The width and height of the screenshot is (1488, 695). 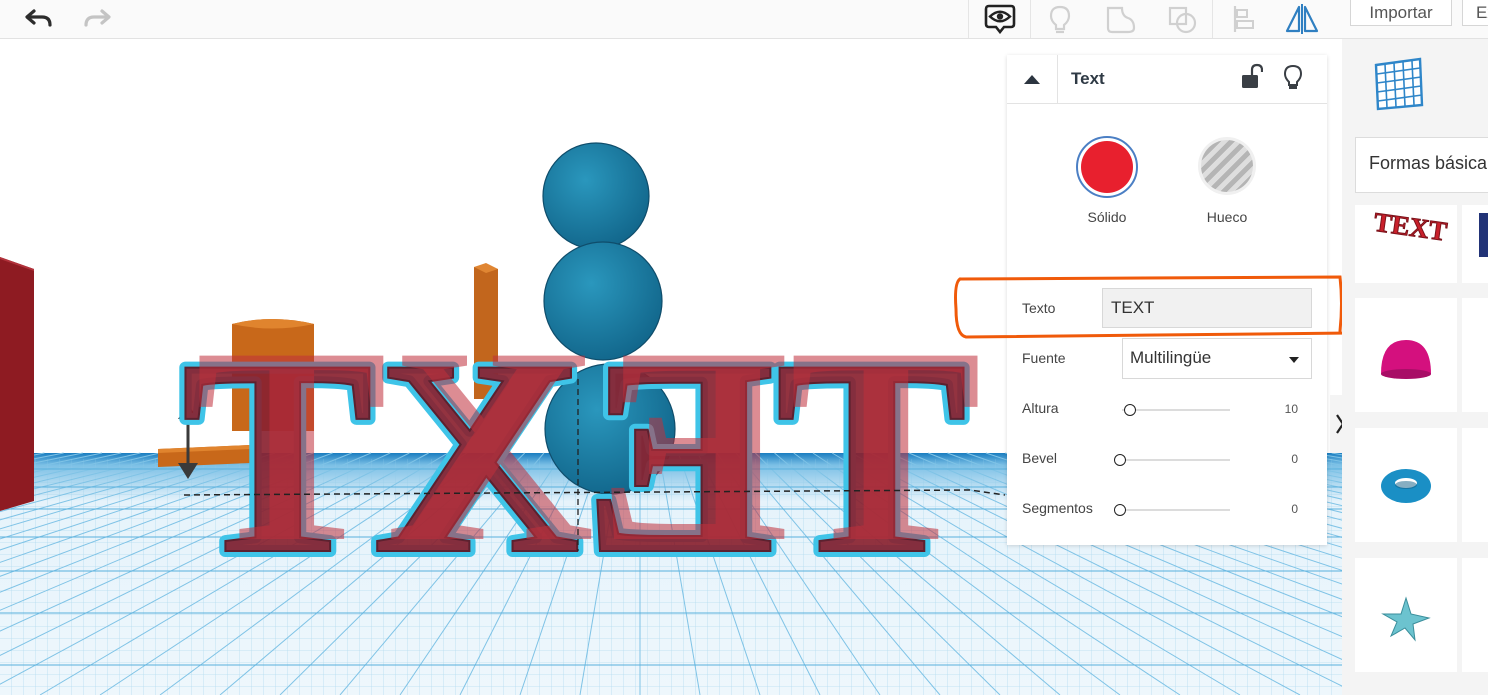 What do you see at coordinates (1172, 460) in the screenshot?
I see `bevel-slider-track` at bounding box center [1172, 460].